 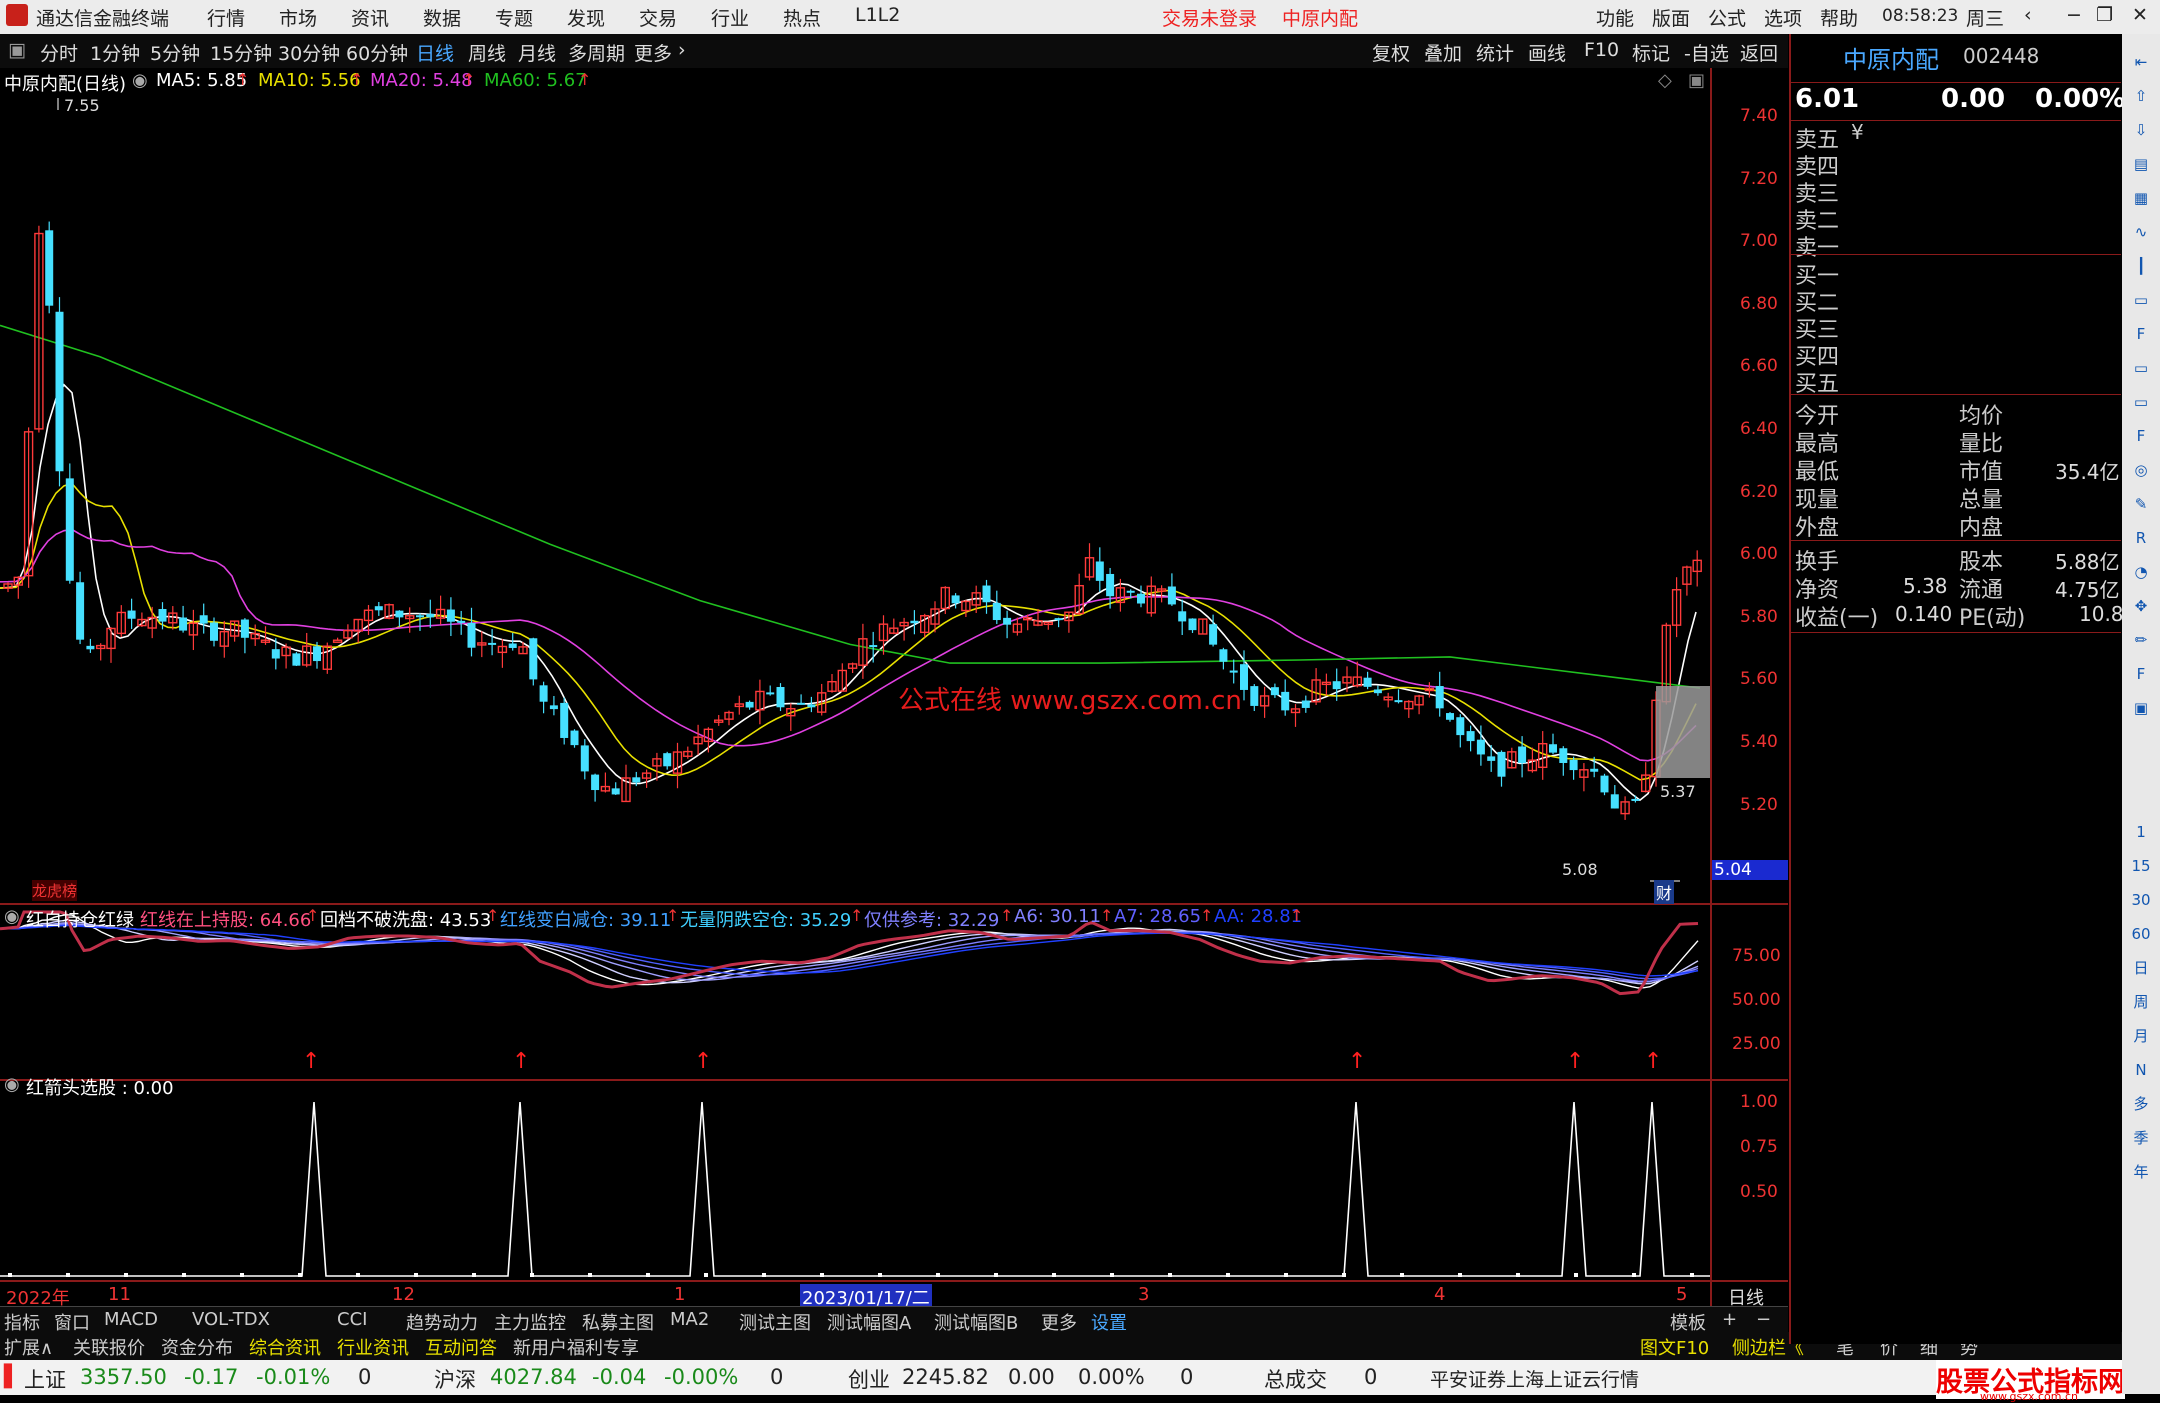 What do you see at coordinates (1671, 17) in the screenshot?
I see `menu-item-right: 版面` at bounding box center [1671, 17].